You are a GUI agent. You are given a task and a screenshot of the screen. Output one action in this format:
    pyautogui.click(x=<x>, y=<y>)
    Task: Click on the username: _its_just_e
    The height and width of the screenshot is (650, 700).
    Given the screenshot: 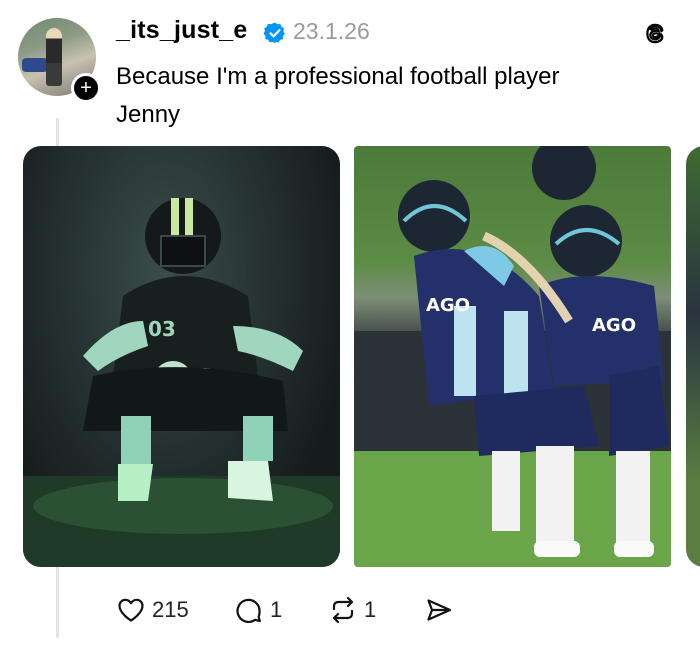 What is the action you would take?
    pyautogui.click(x=181, y=30)
    